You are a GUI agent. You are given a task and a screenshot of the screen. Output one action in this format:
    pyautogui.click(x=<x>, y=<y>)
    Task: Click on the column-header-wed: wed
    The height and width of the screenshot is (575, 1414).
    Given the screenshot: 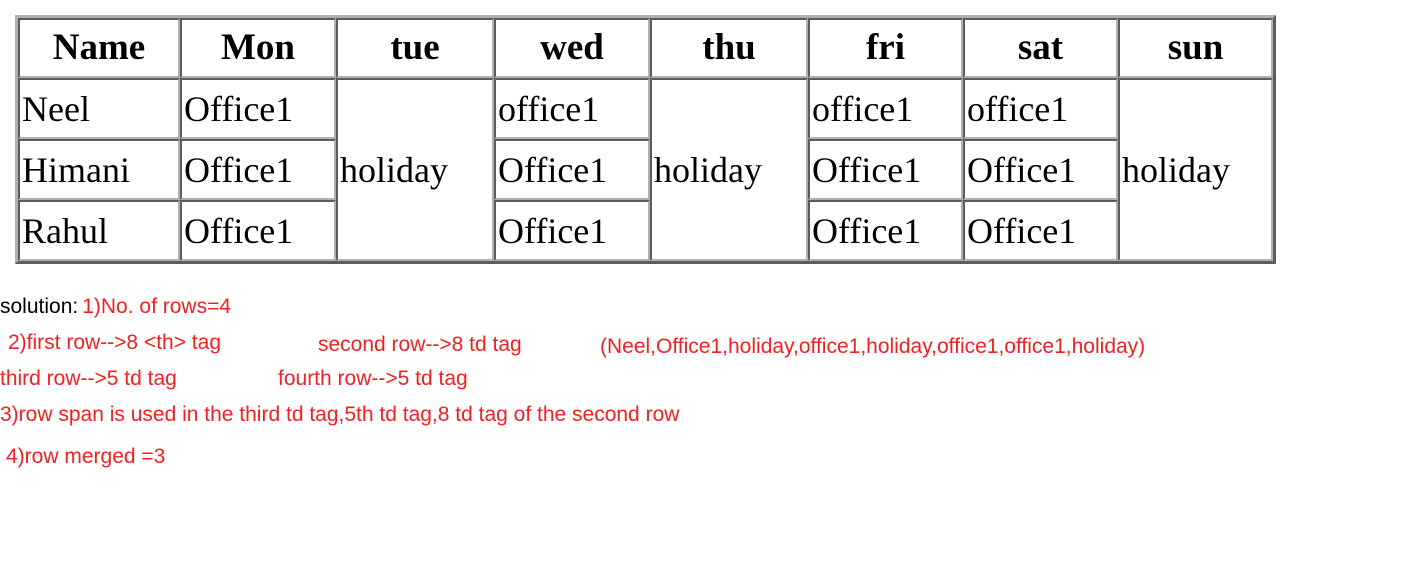 What is the action you would take?
    pyautogui.click(x=572, y=48)
    